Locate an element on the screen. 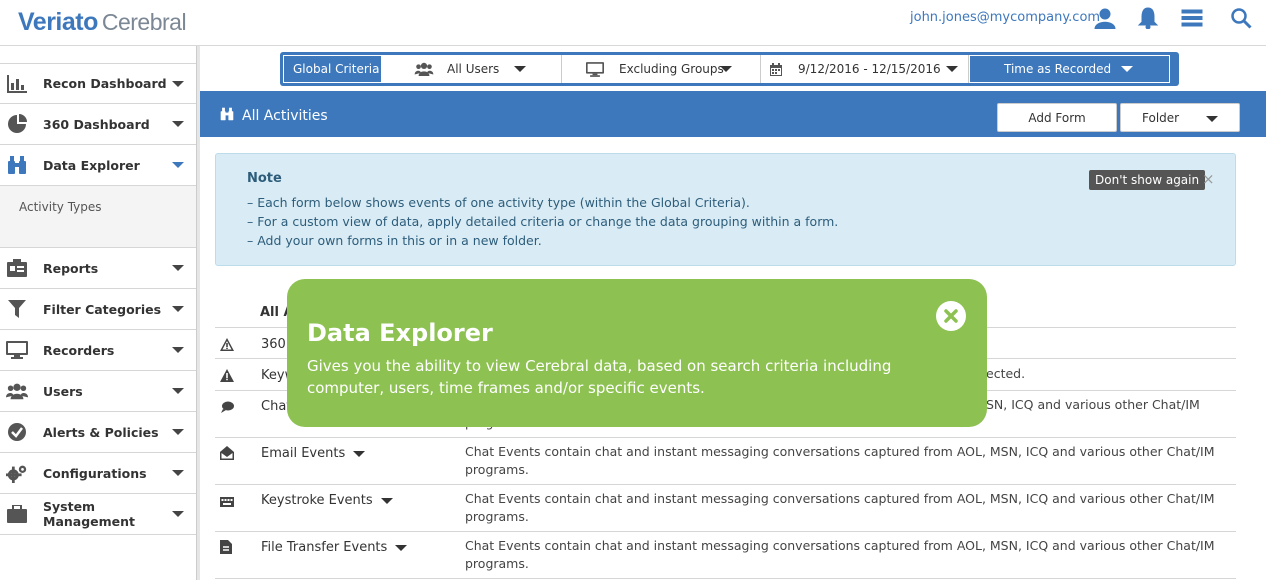 The height and width of the screenshot is (580, 1266). sidebar-item-recorders: Recorders is located at coordinates (98, 350).